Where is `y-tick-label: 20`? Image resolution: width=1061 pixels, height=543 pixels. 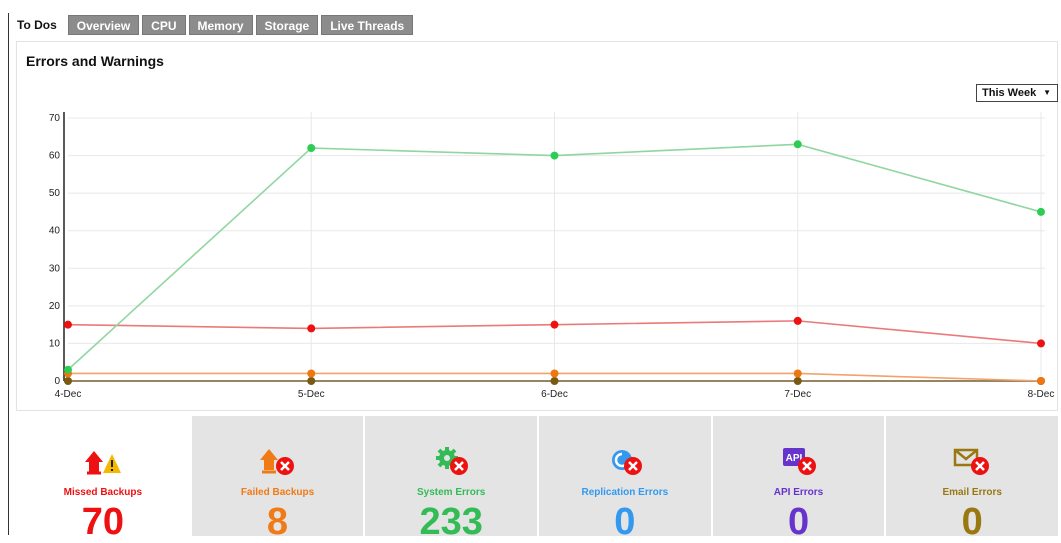
y-tick-label: 20 is located at coordinates (55, 306).